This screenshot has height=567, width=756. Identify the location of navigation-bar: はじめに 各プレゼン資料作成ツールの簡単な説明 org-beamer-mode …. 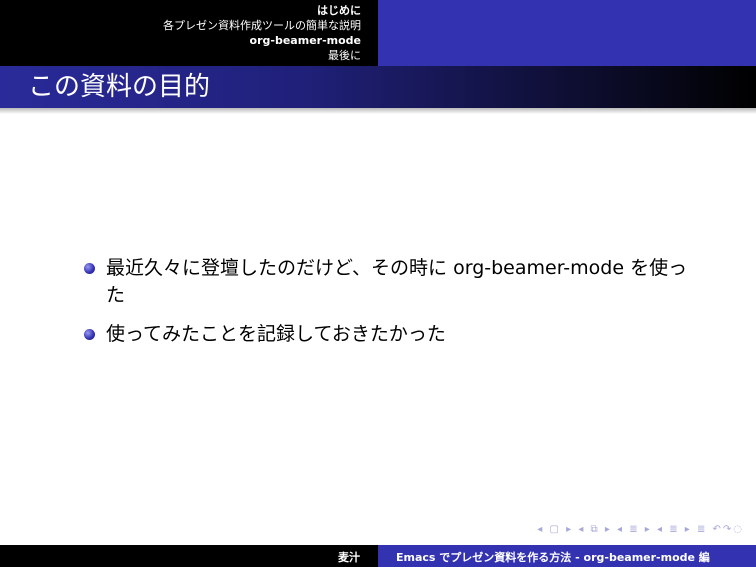
(378, 33).